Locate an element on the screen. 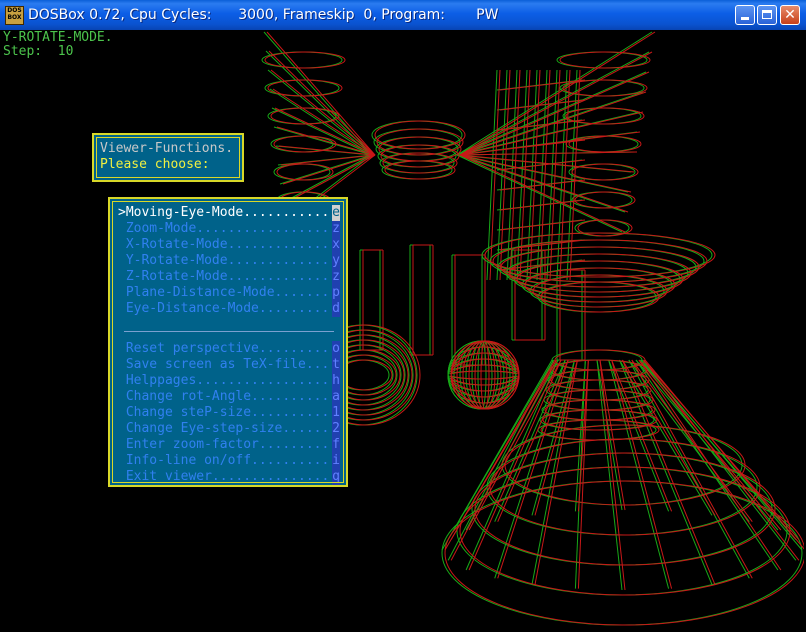  menu-item: Y-Rotate-Mode.............. y is located at coordinates (229, 261).